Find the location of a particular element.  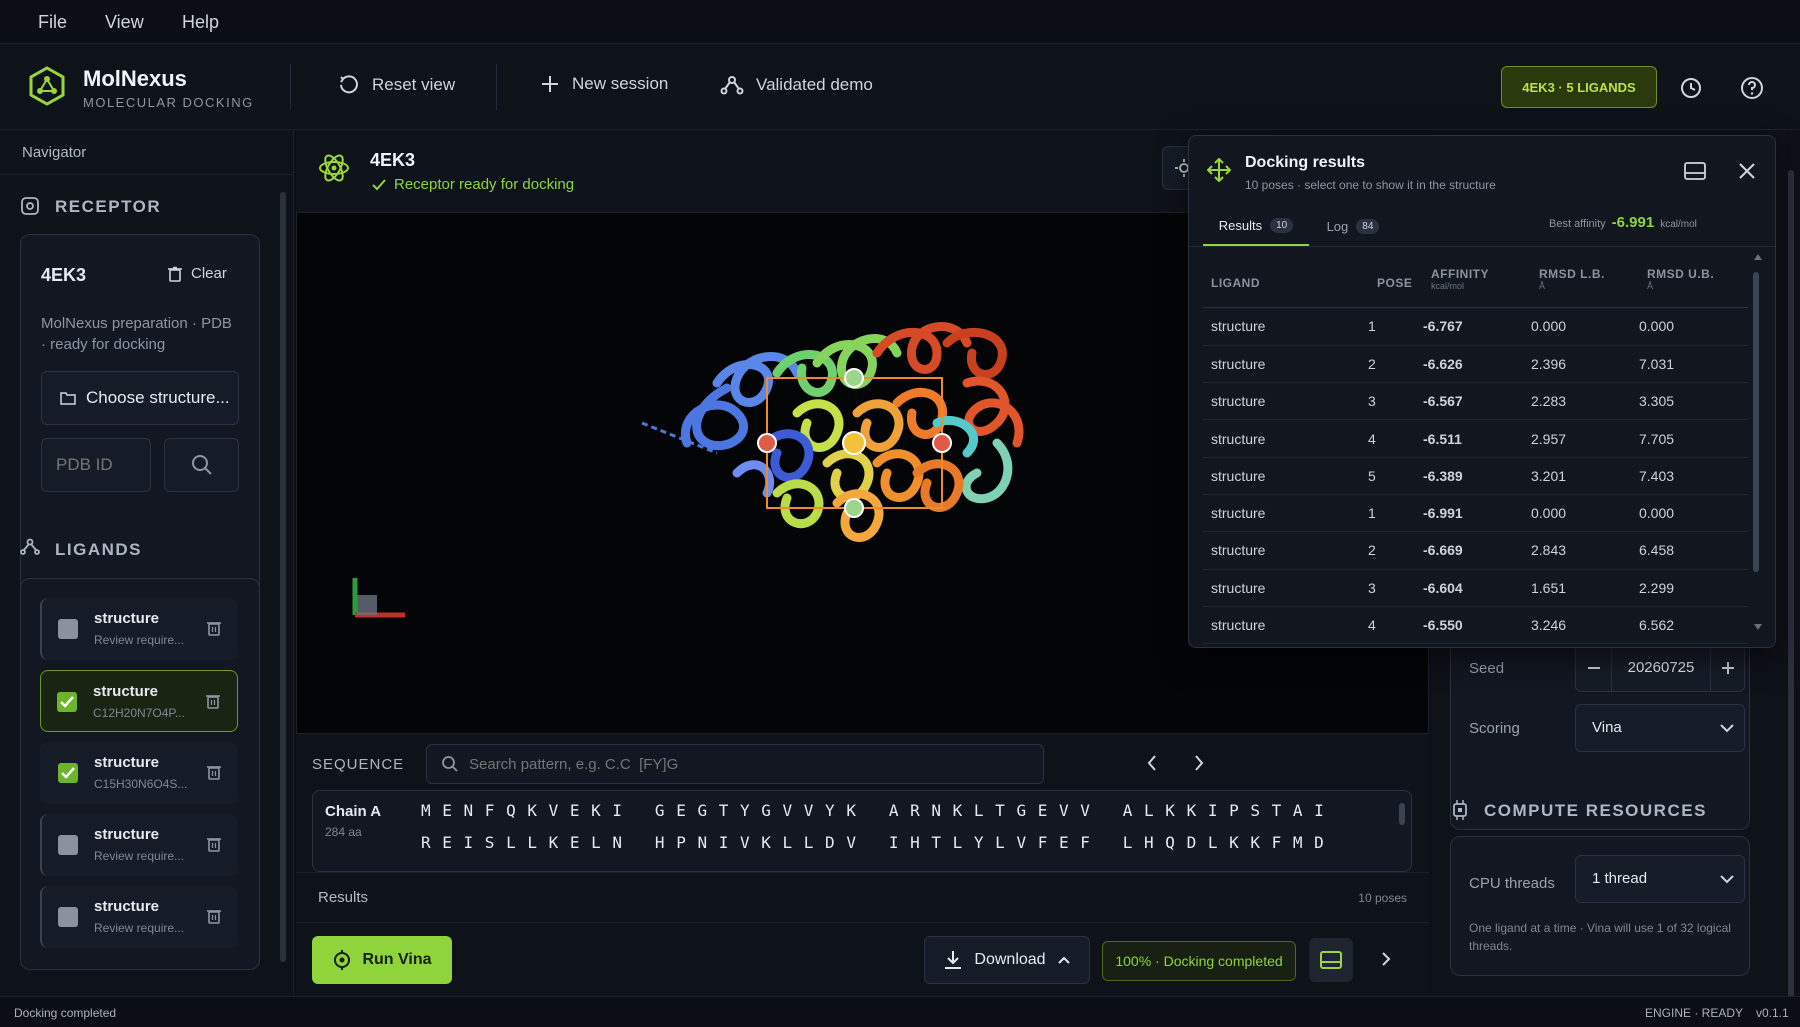

results-row: structure 4 -6.550 3.246 6.562 is located at coordinates (1475, 625).